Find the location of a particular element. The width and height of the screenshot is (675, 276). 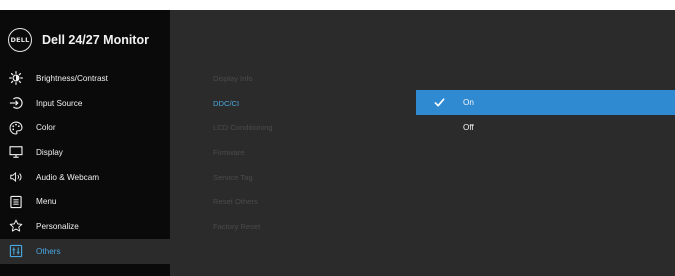

star-icon is located at coordinates (16, 226).